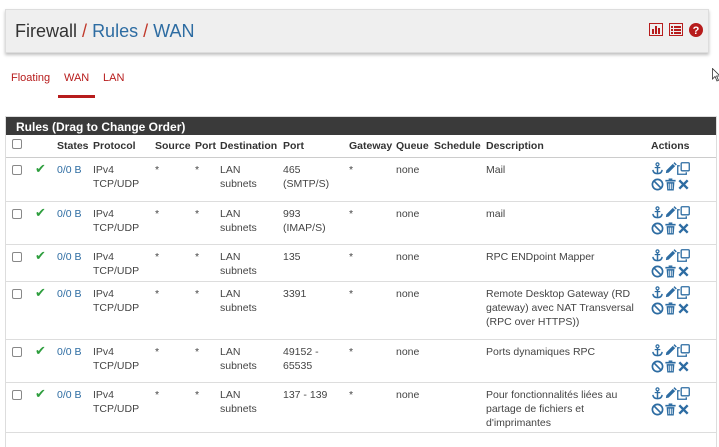  Describe the element at coordinates (115, 31) in the screenshot. I see `breadcrumb-rules-link: Rules` at that location.